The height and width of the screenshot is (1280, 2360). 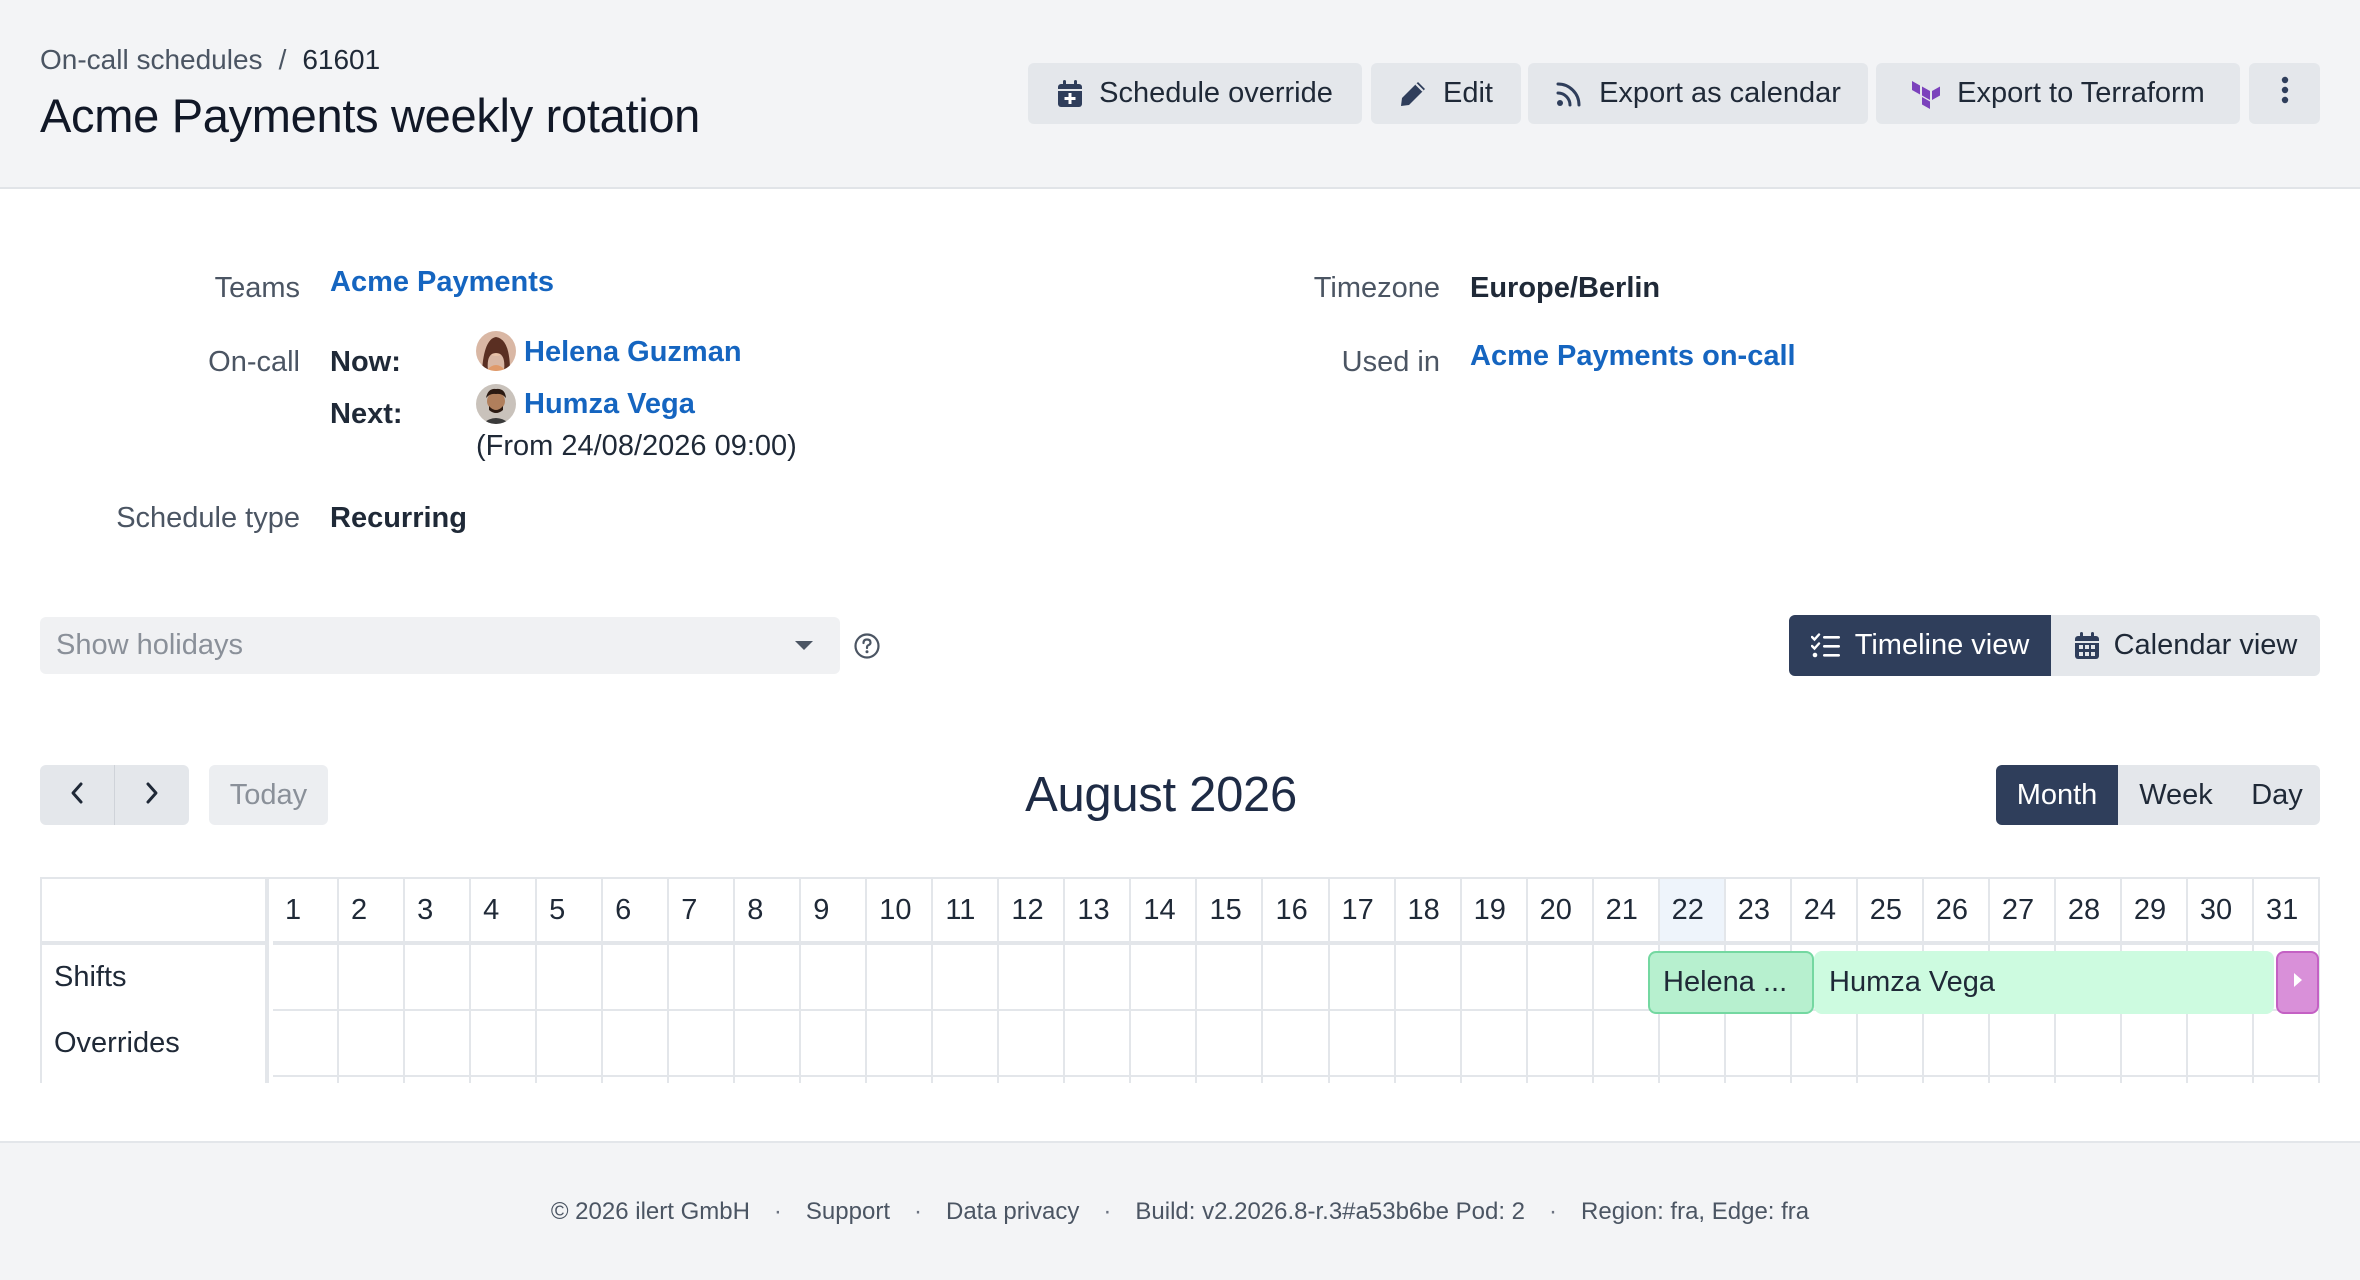 What do you see at coordinates (117, 1043) in the screenshot?
I see `overrides-row-label: Overrides` at bounding box center [117, 1043].